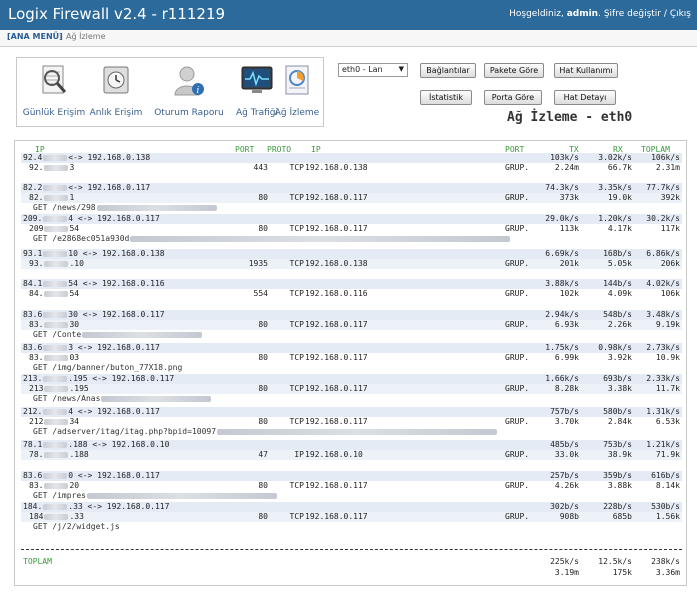 The width and height of the screenshot is (697, 600). Describe the element at coordinates (351, 368) in the screenshot. I see `url-row: GET /img/banner/buton_77X18.png` at that location.